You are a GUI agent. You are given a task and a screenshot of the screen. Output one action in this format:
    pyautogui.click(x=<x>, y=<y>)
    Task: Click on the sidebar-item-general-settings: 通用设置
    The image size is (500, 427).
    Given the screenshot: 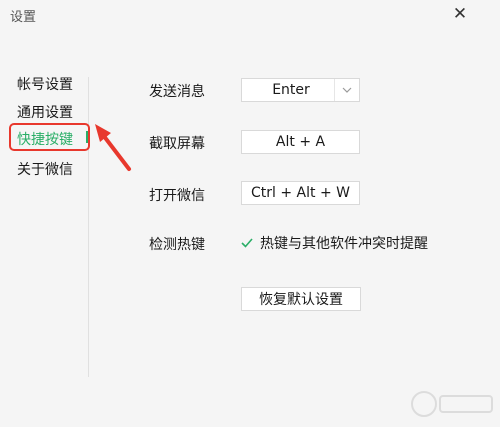 What is the action you would take?
    pyautogui.click(x=45, y=112)
    